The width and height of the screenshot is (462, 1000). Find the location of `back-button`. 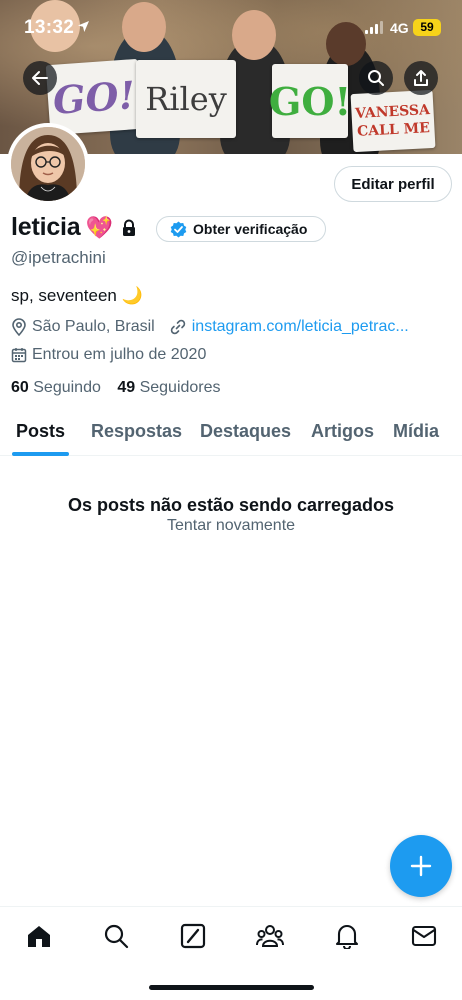

back-button is located at coordinates (40, 78).